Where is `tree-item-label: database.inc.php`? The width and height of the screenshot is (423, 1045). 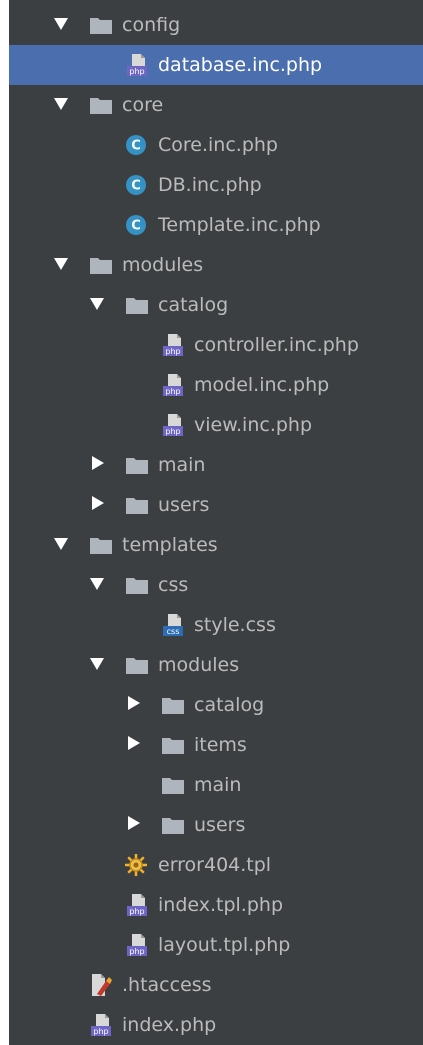
tree-item-label: database.inc.php is located at coordinates (240, 65).